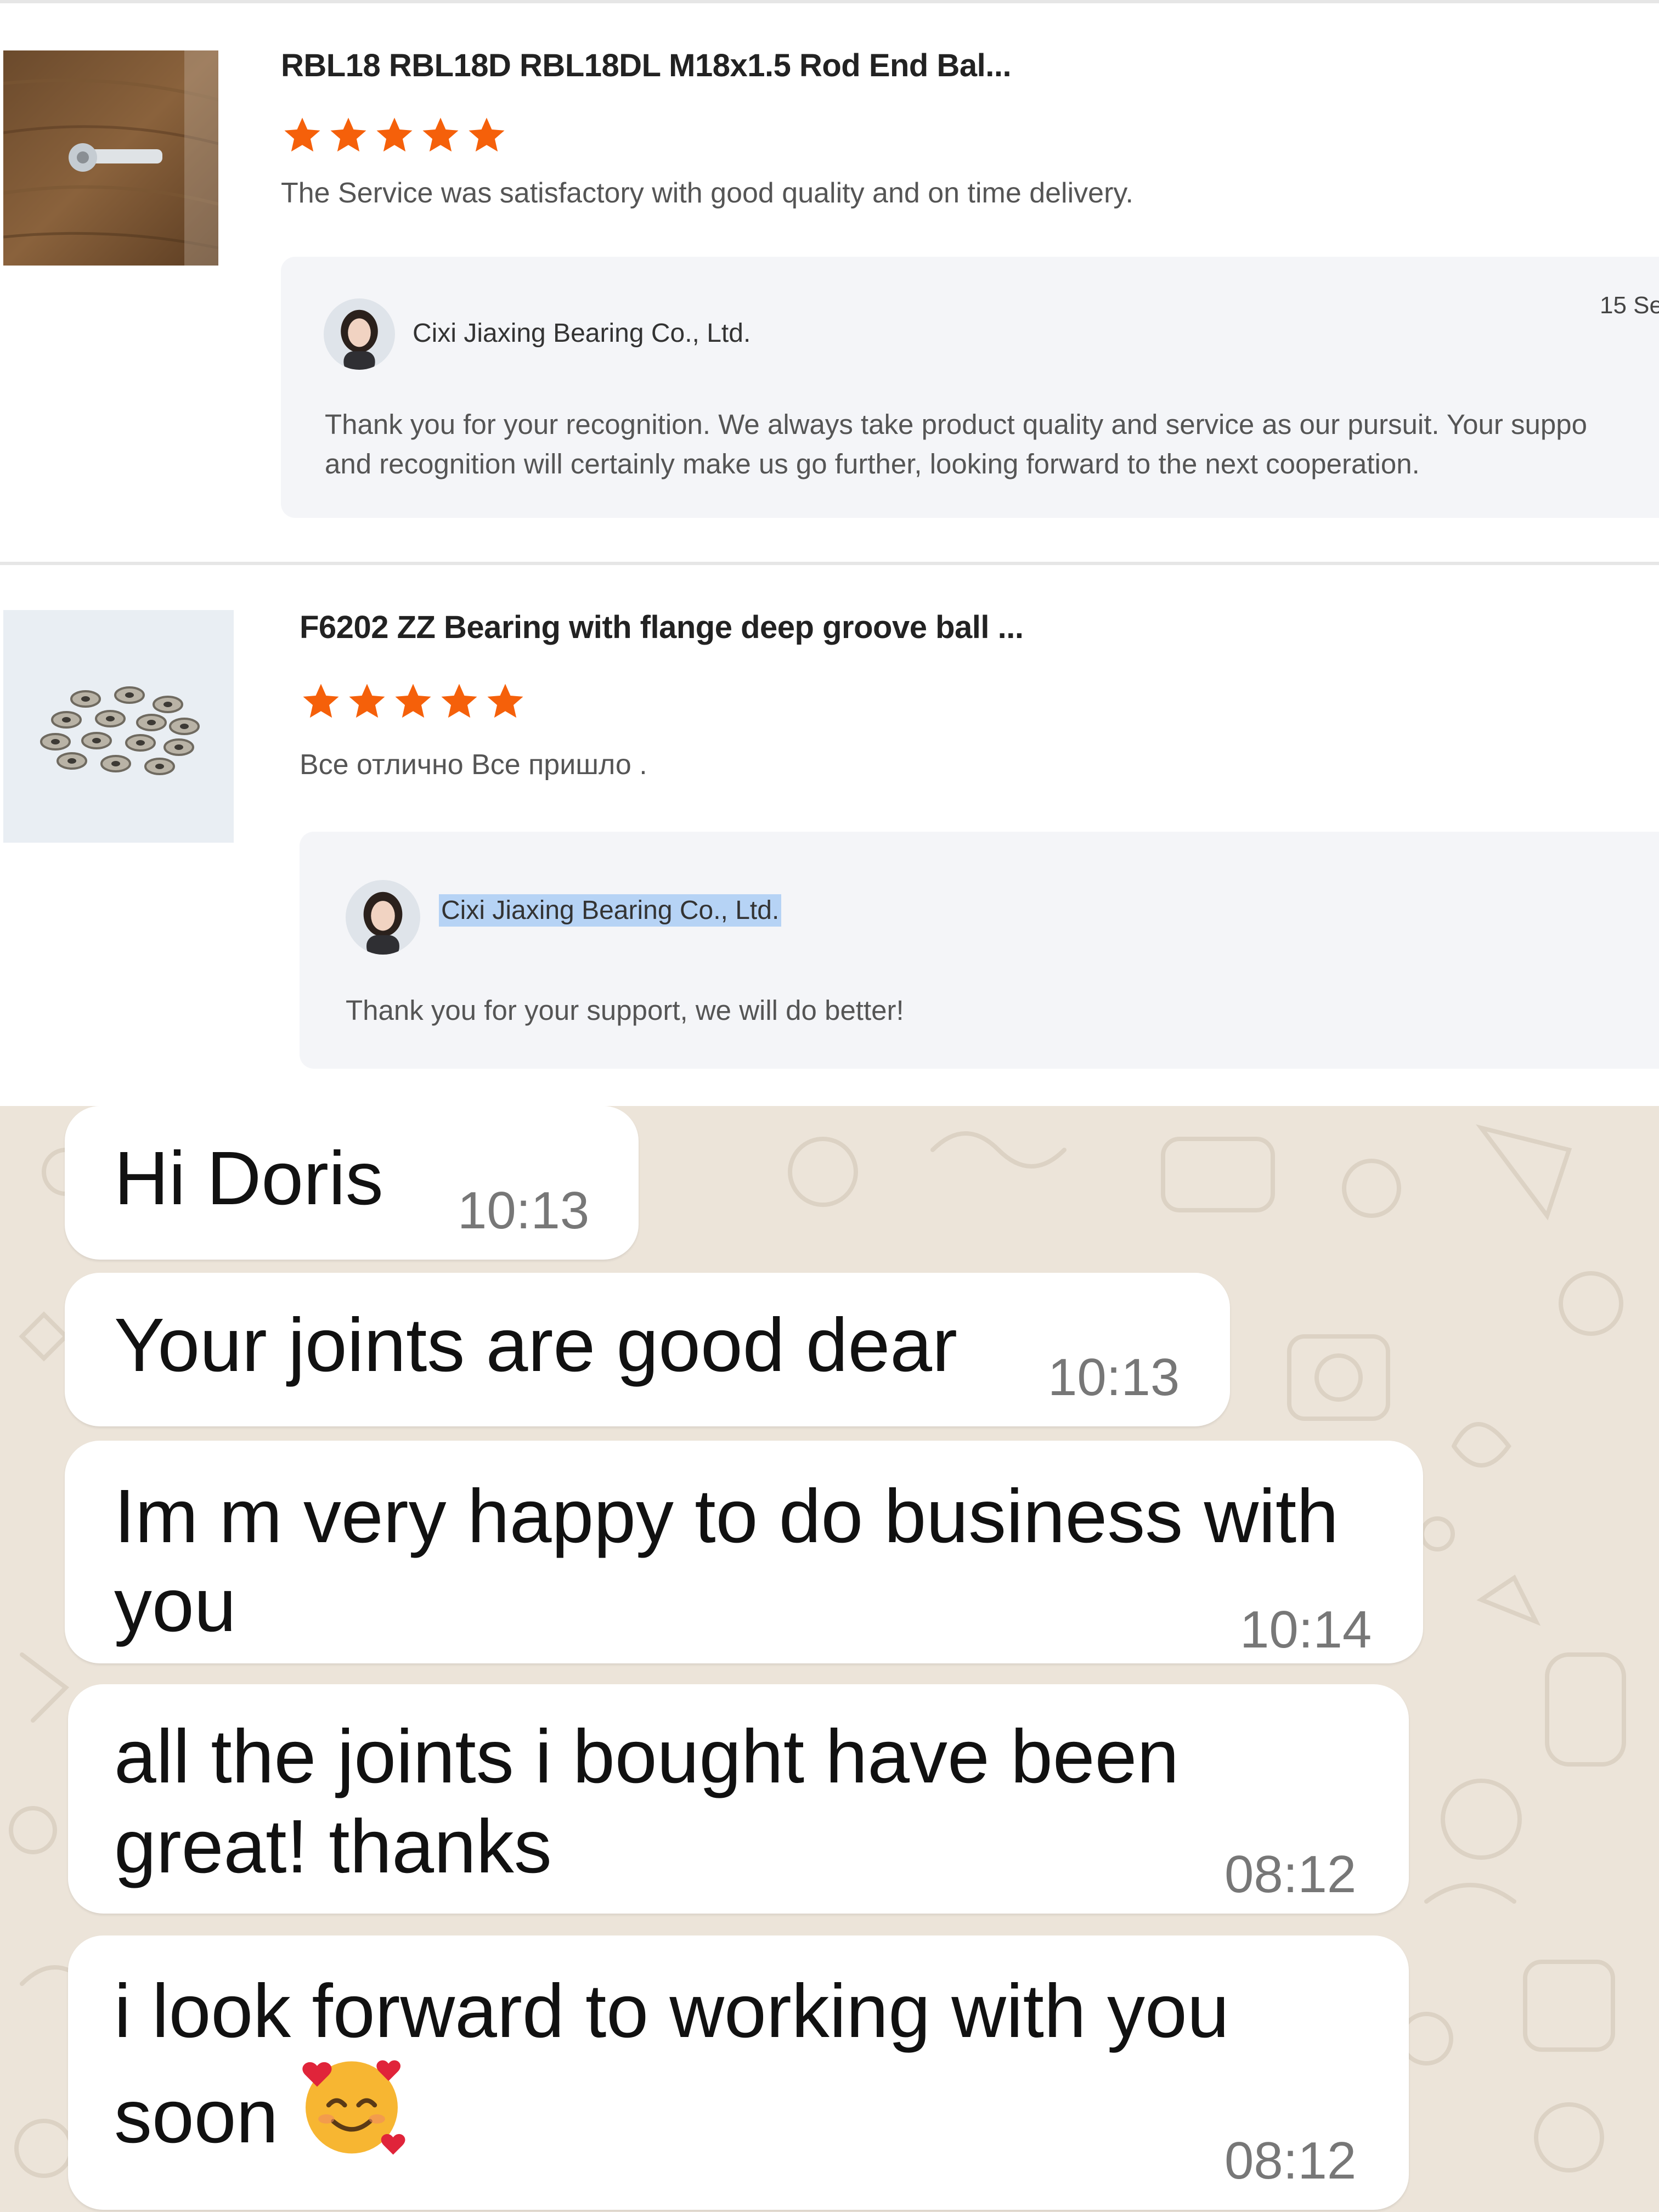 The width and height of the screenshot is (1659, 2212). What do you see at coordinates (647, 1757) in the screenshot?
I see `message-text-line-1: all the joints i bought have been` at bounding box center [647, 1757].